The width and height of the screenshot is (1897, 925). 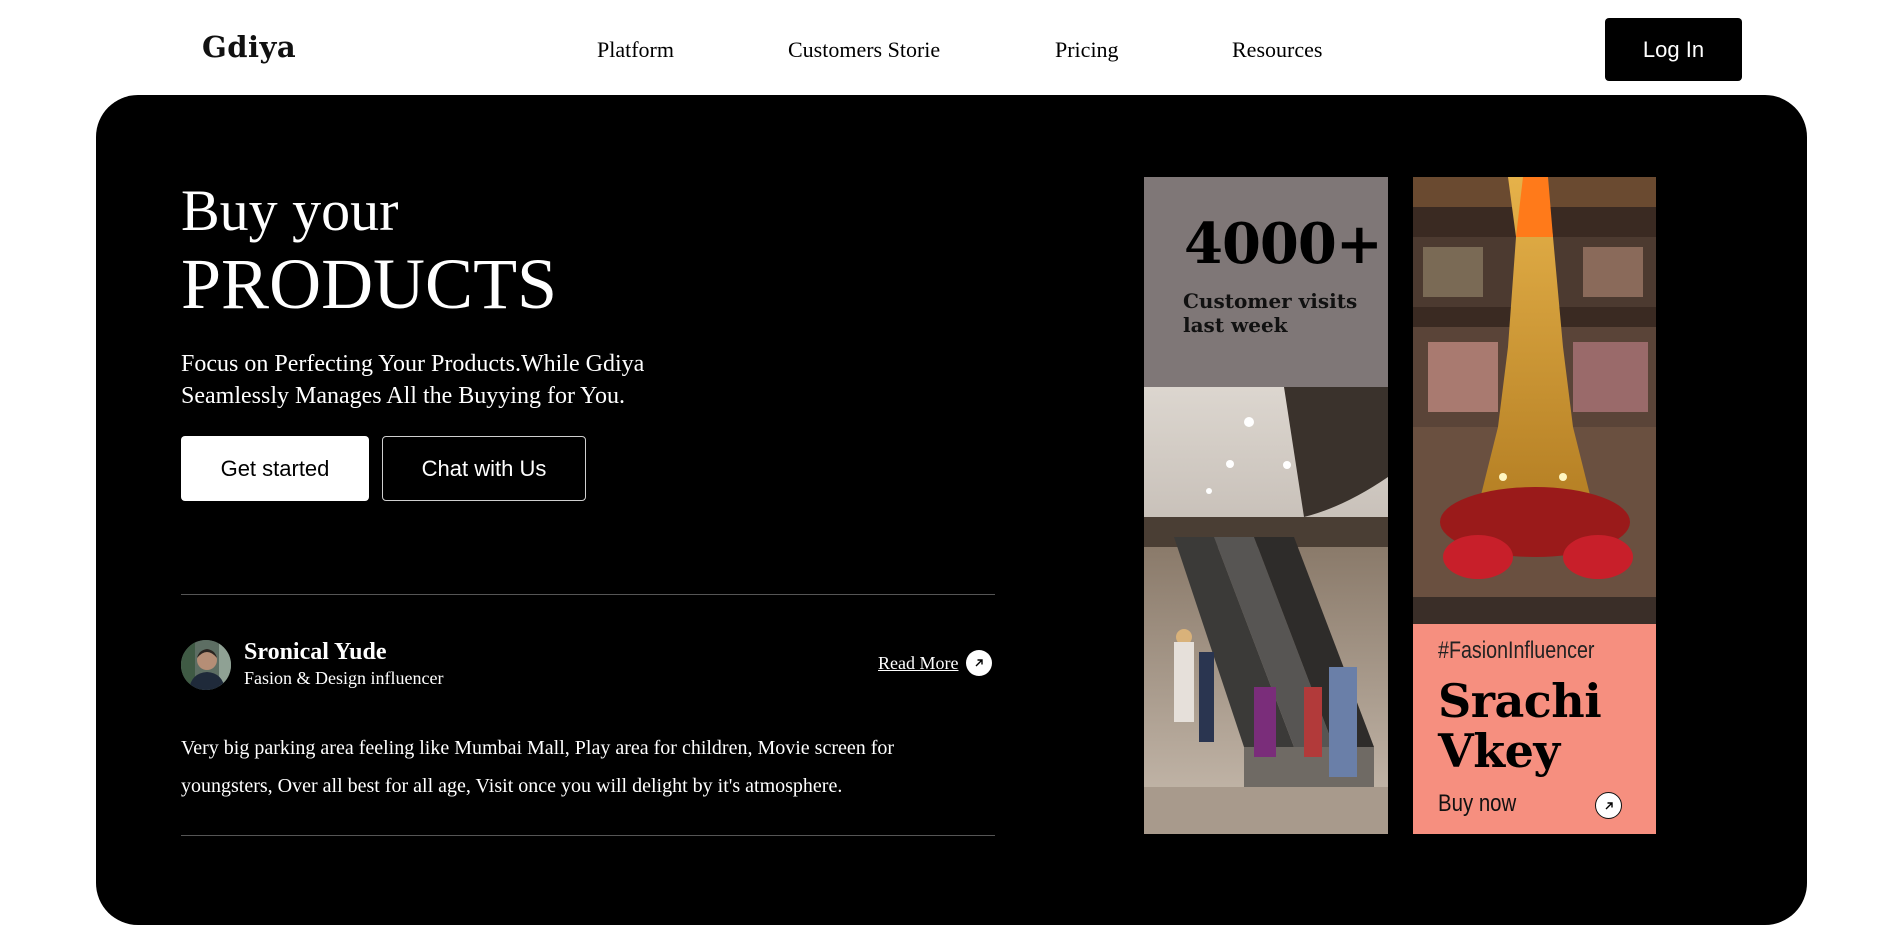 What do you see at coordinates (864, 50) in the screenshot?
I see `nav-customers-stories: Customers Storie` at bounding box center [864, 50].